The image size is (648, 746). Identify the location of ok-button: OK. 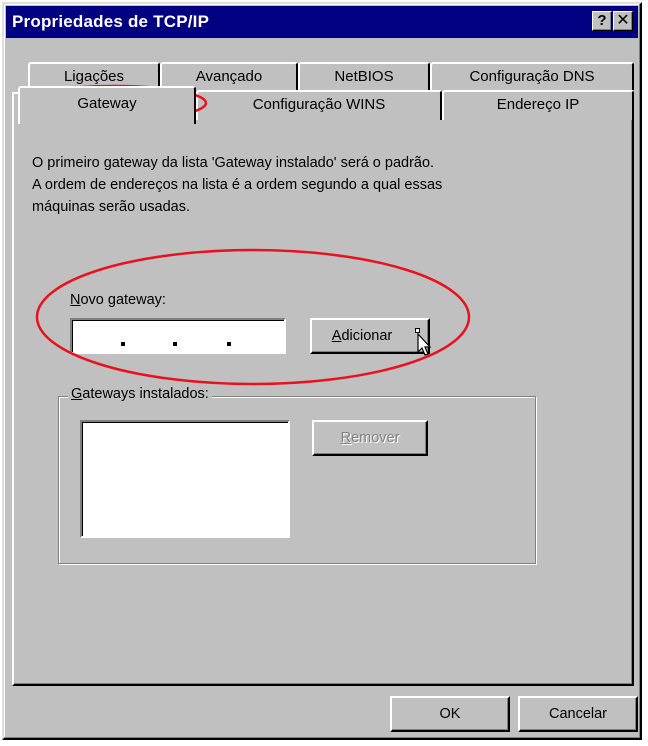
(450, 714).